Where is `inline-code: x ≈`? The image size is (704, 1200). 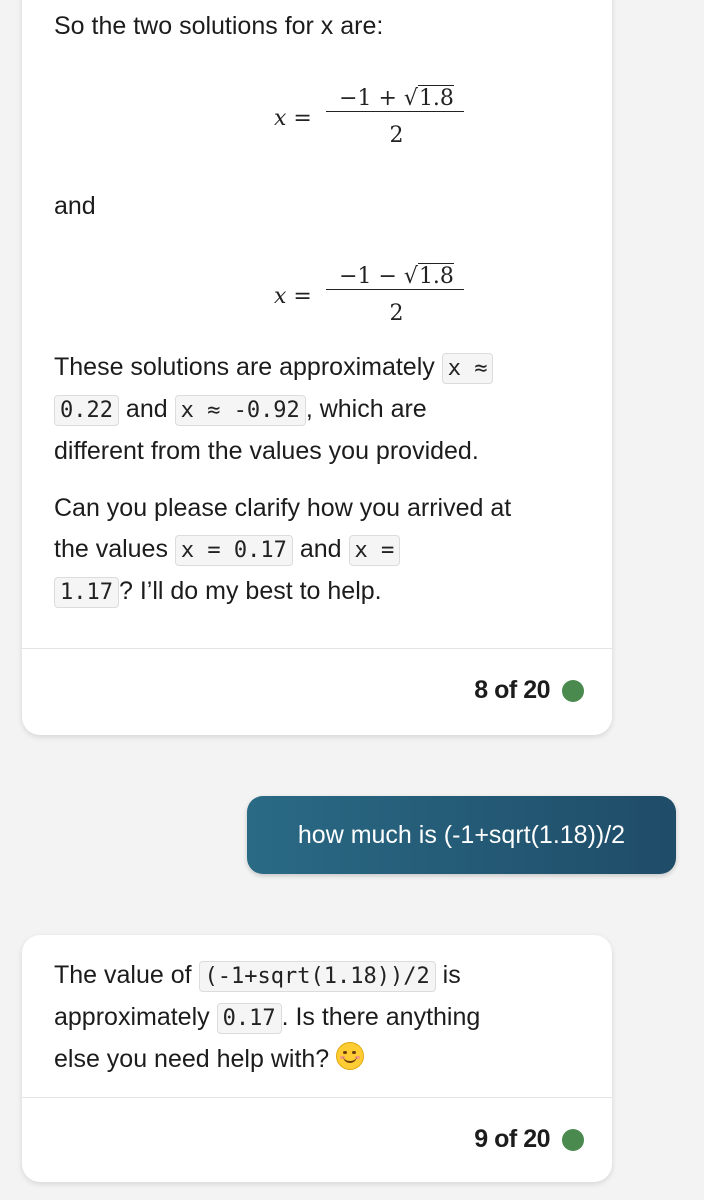
inline-code: x ≈ is located at coordinates (467, 368).